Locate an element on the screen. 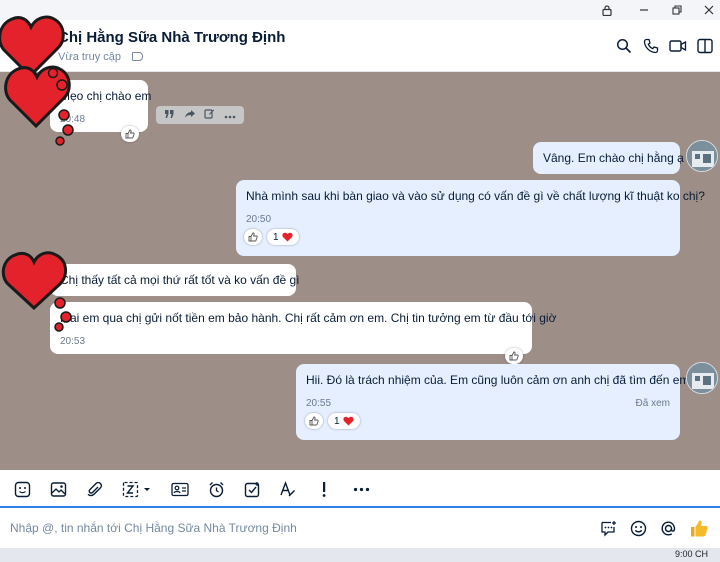 The width and height of the screenshot is (720, 562). message-time: 20:50 is located at coordinates (259, 219).